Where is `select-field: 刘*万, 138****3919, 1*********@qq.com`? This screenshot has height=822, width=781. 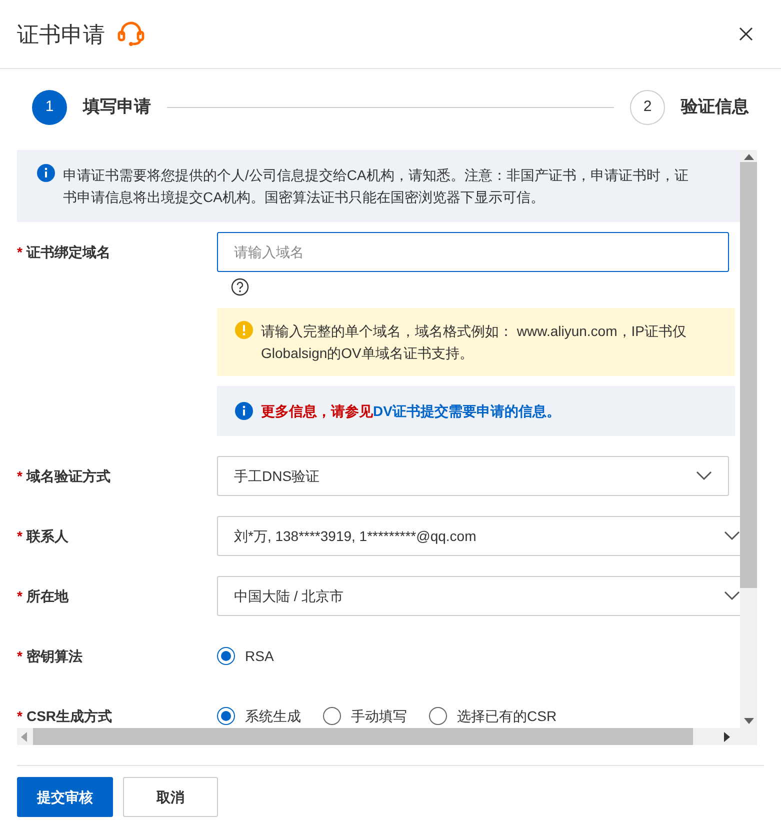
select-field: 刘*万, 138****3919, 1*********@qq.com is located at coordinates (478, 536).